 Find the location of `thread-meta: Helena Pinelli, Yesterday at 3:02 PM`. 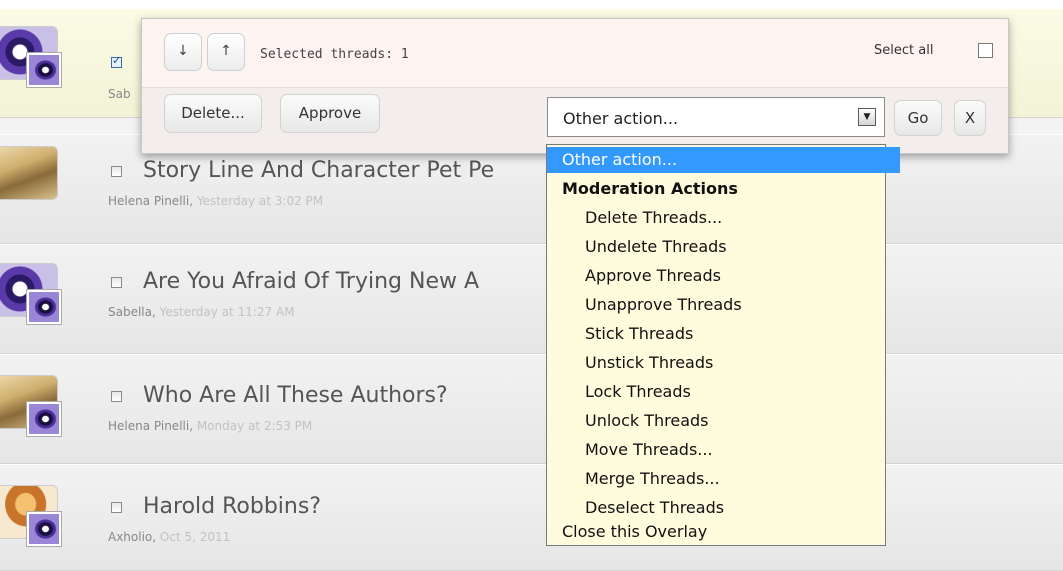

thread-meta: Helena Pinelli, Yesterday at 3:02 PM is located at coordinates (215, 201).